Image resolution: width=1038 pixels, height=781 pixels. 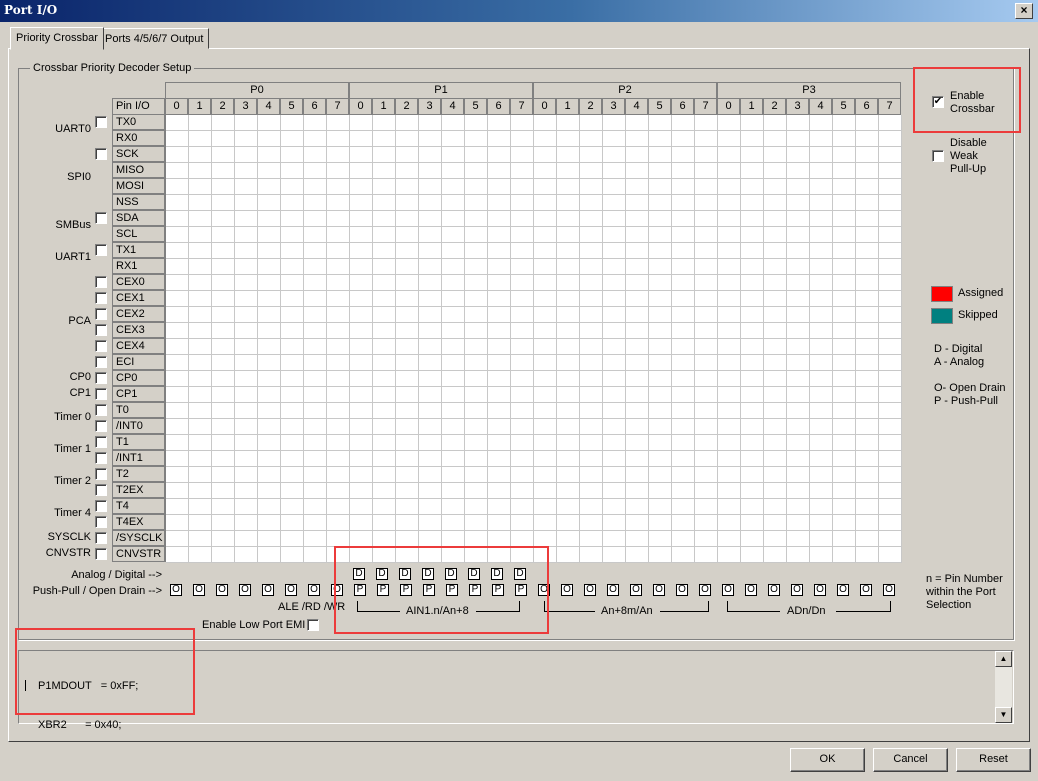 I want to click on cancel-button: Cancel, so click(x=910, y=760).